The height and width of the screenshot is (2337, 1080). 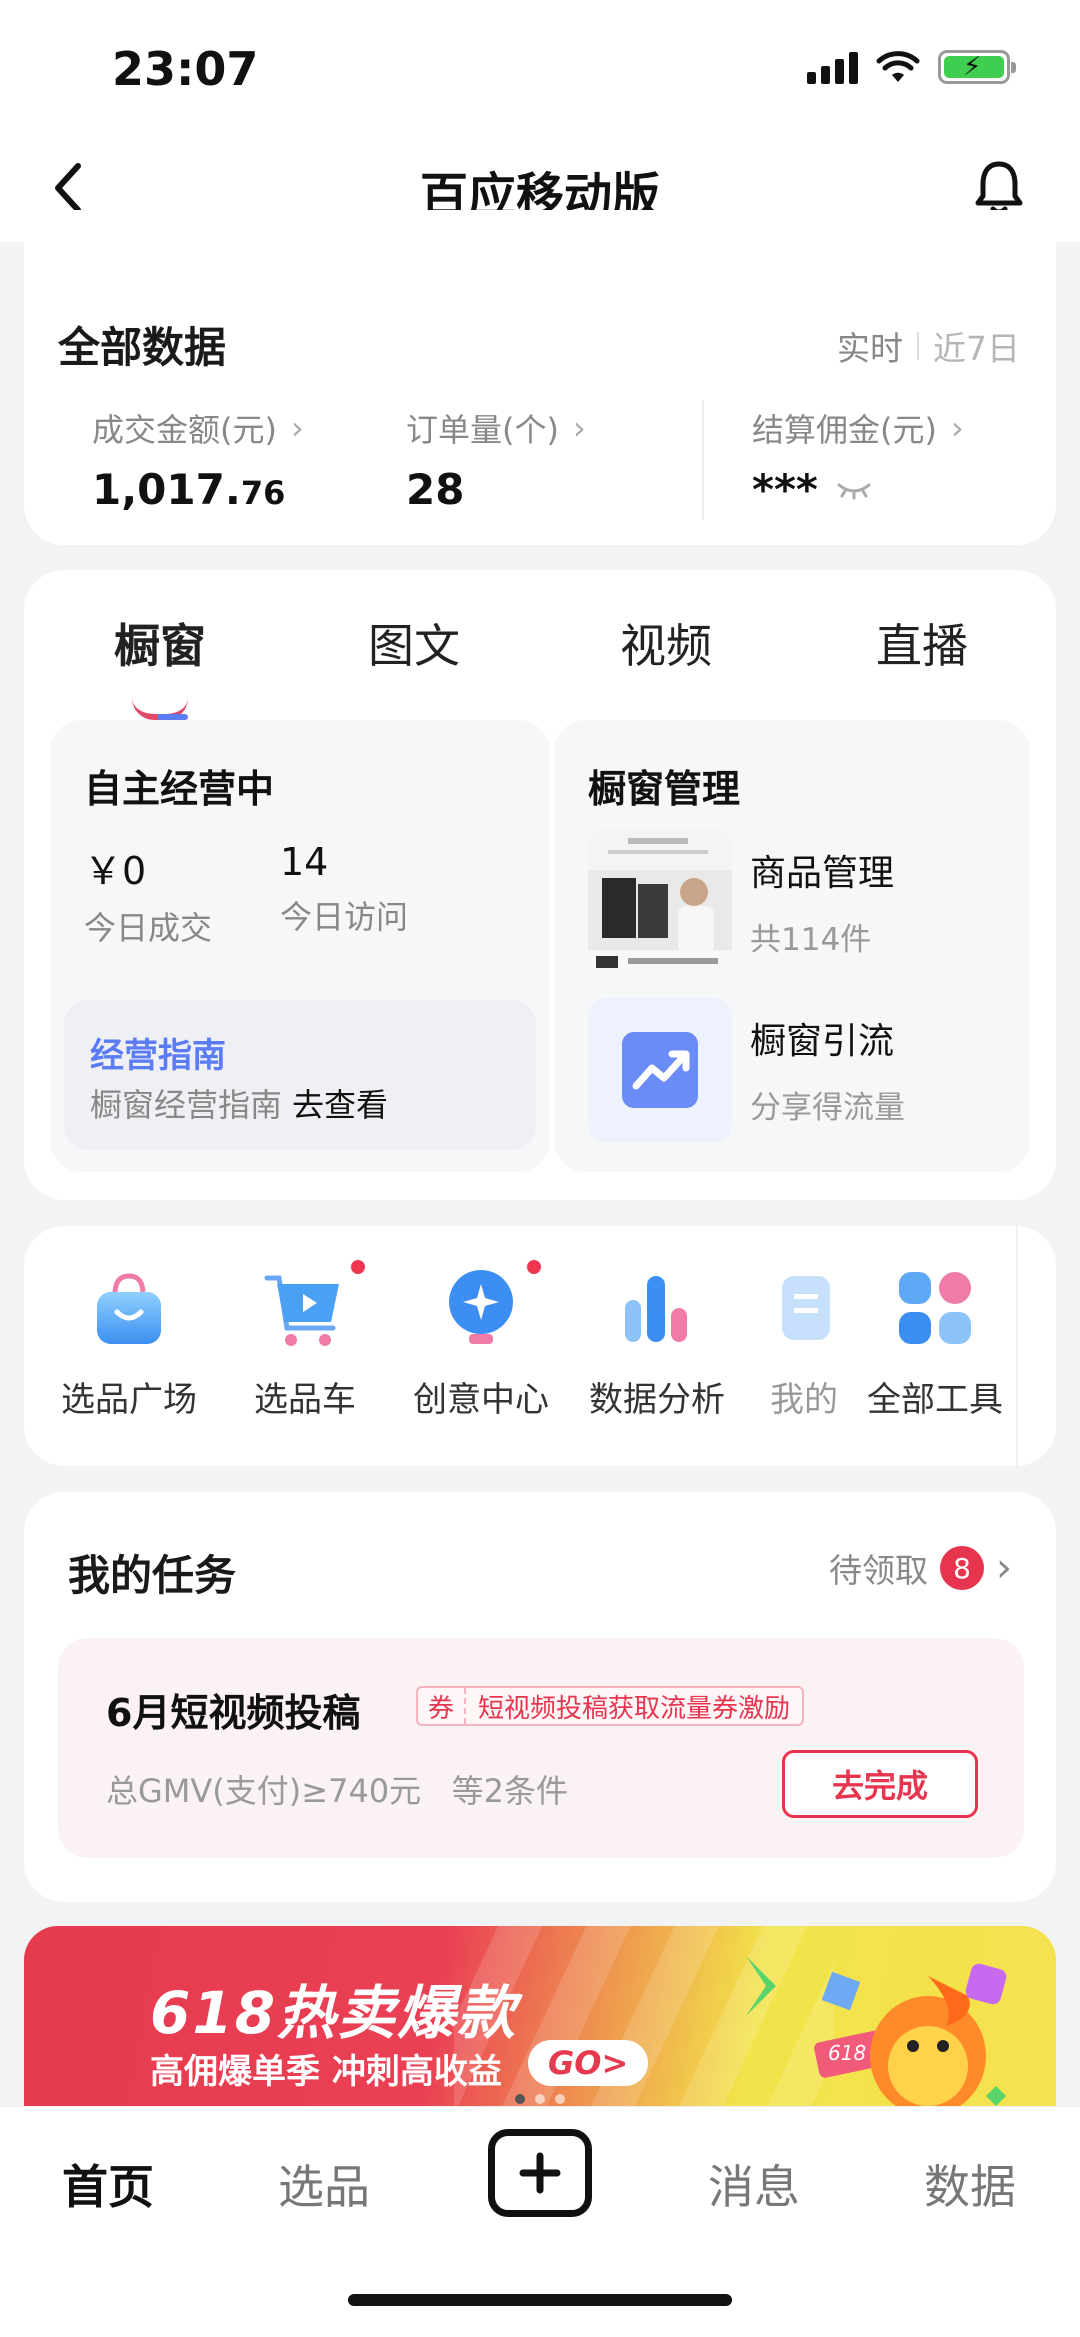 I want to click on banner-subtitle: 高佣爆单季 冲刺高收益, so click(x=326, y=2072).